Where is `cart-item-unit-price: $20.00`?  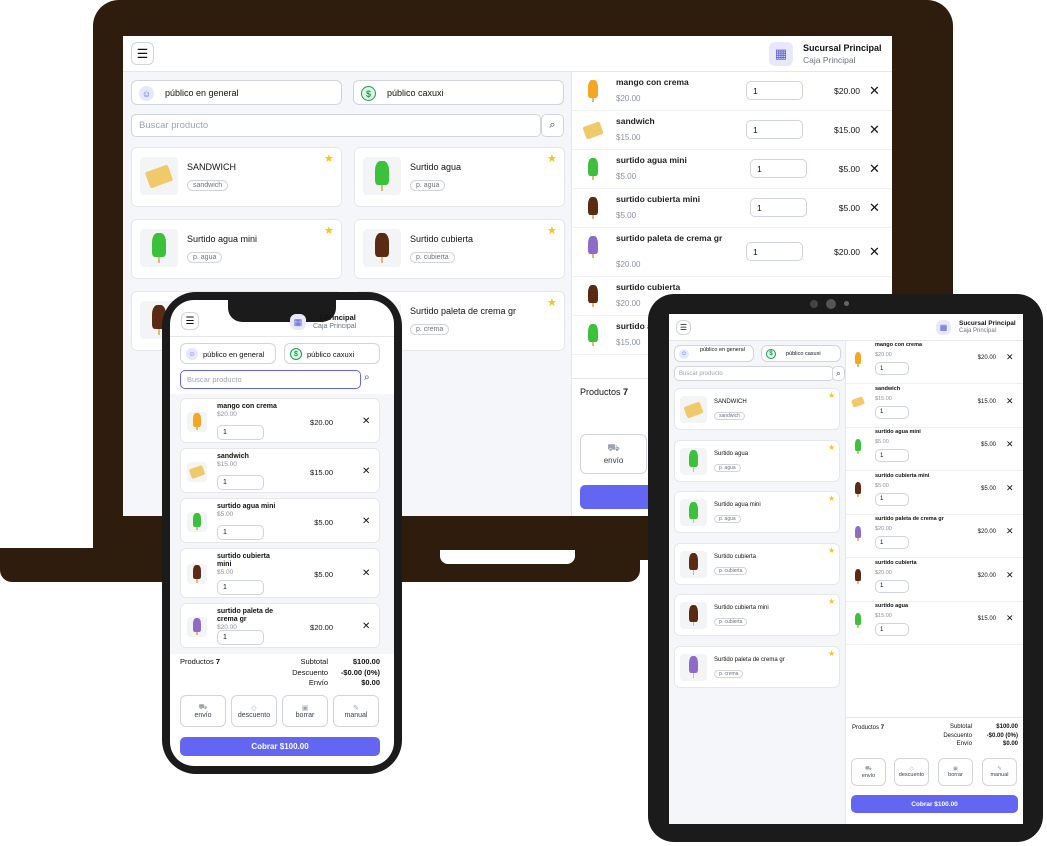
cart-item-unit-price: $20.00 is located at coordinates (883, 572).